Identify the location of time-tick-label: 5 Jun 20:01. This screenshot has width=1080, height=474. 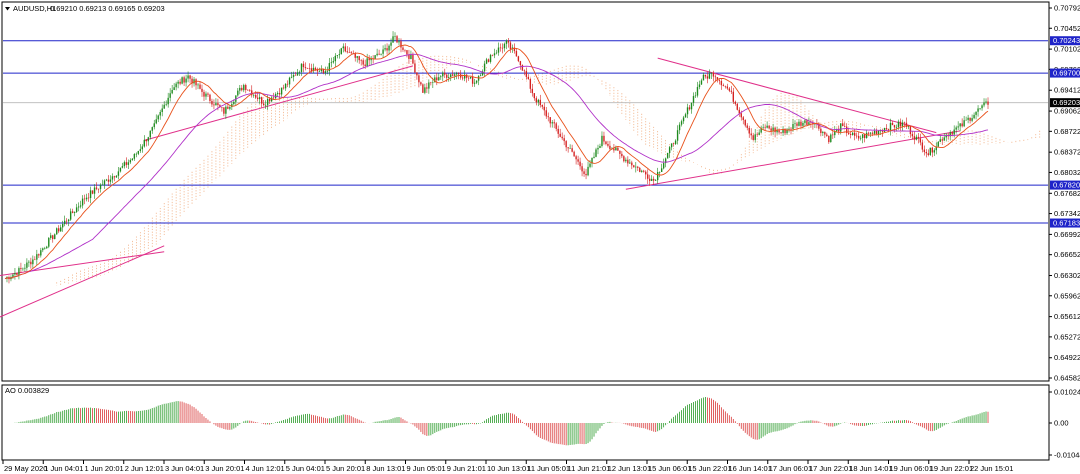
(345, 468).